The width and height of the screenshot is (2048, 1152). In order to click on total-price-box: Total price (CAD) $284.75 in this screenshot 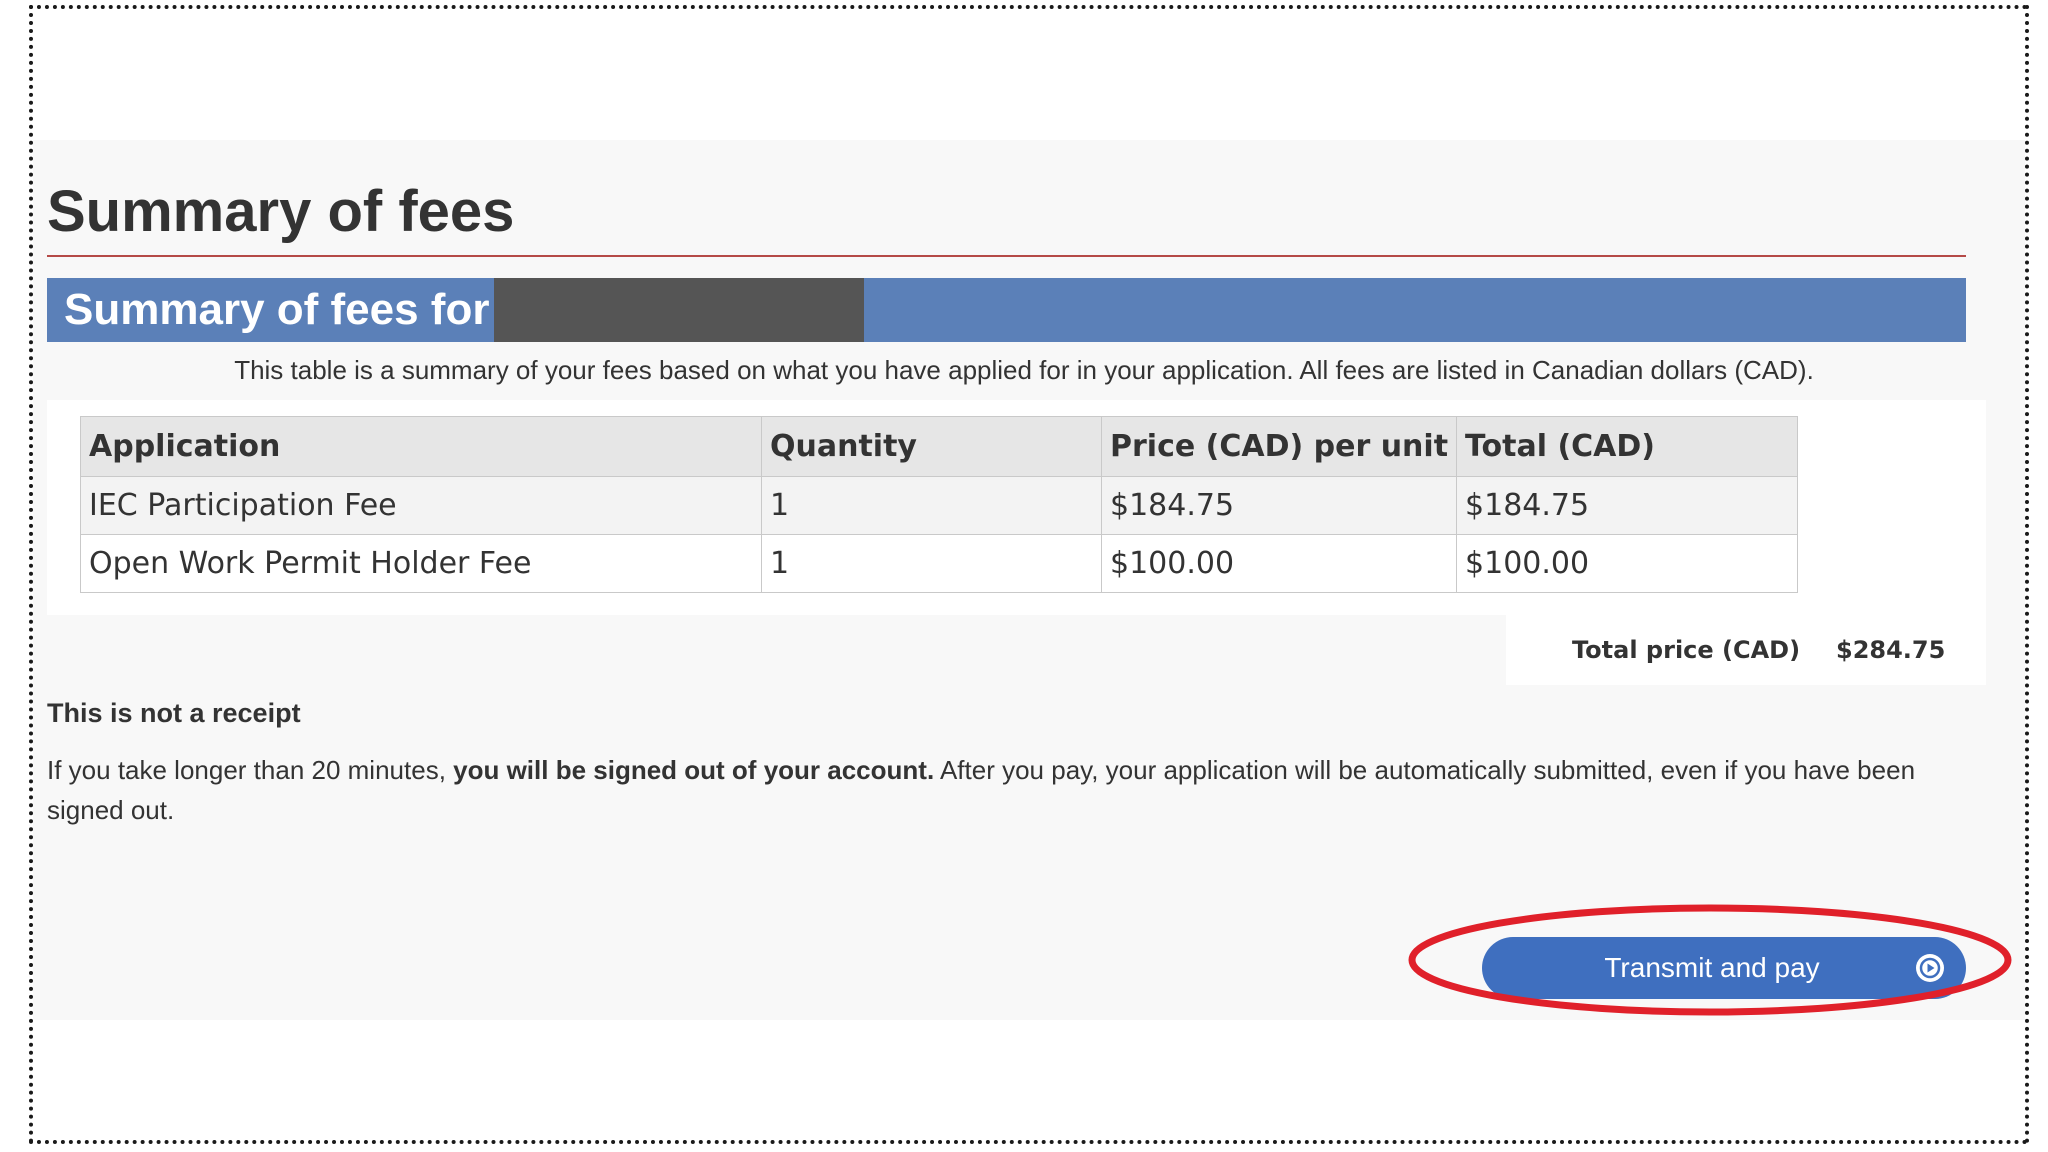, I will do `click(1746, 650)`.